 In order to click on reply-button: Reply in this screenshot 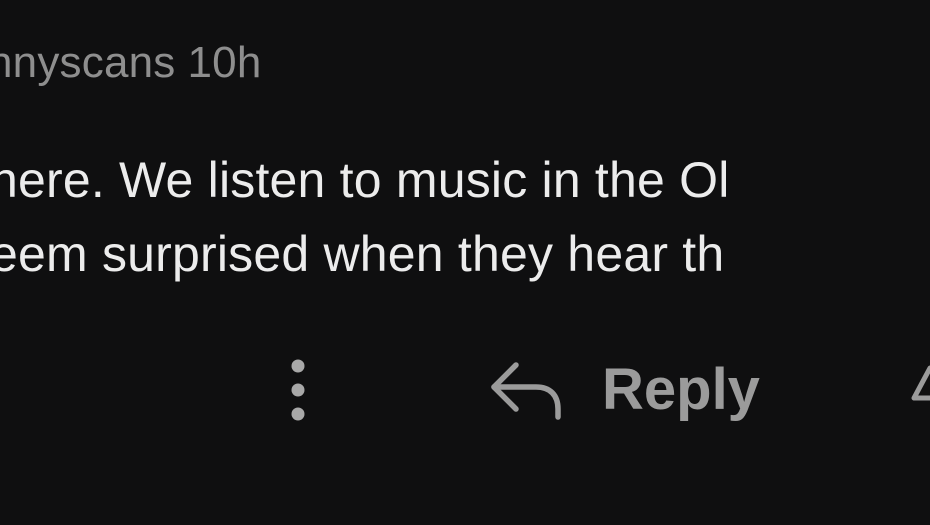, I will do `click(624, 390)`.